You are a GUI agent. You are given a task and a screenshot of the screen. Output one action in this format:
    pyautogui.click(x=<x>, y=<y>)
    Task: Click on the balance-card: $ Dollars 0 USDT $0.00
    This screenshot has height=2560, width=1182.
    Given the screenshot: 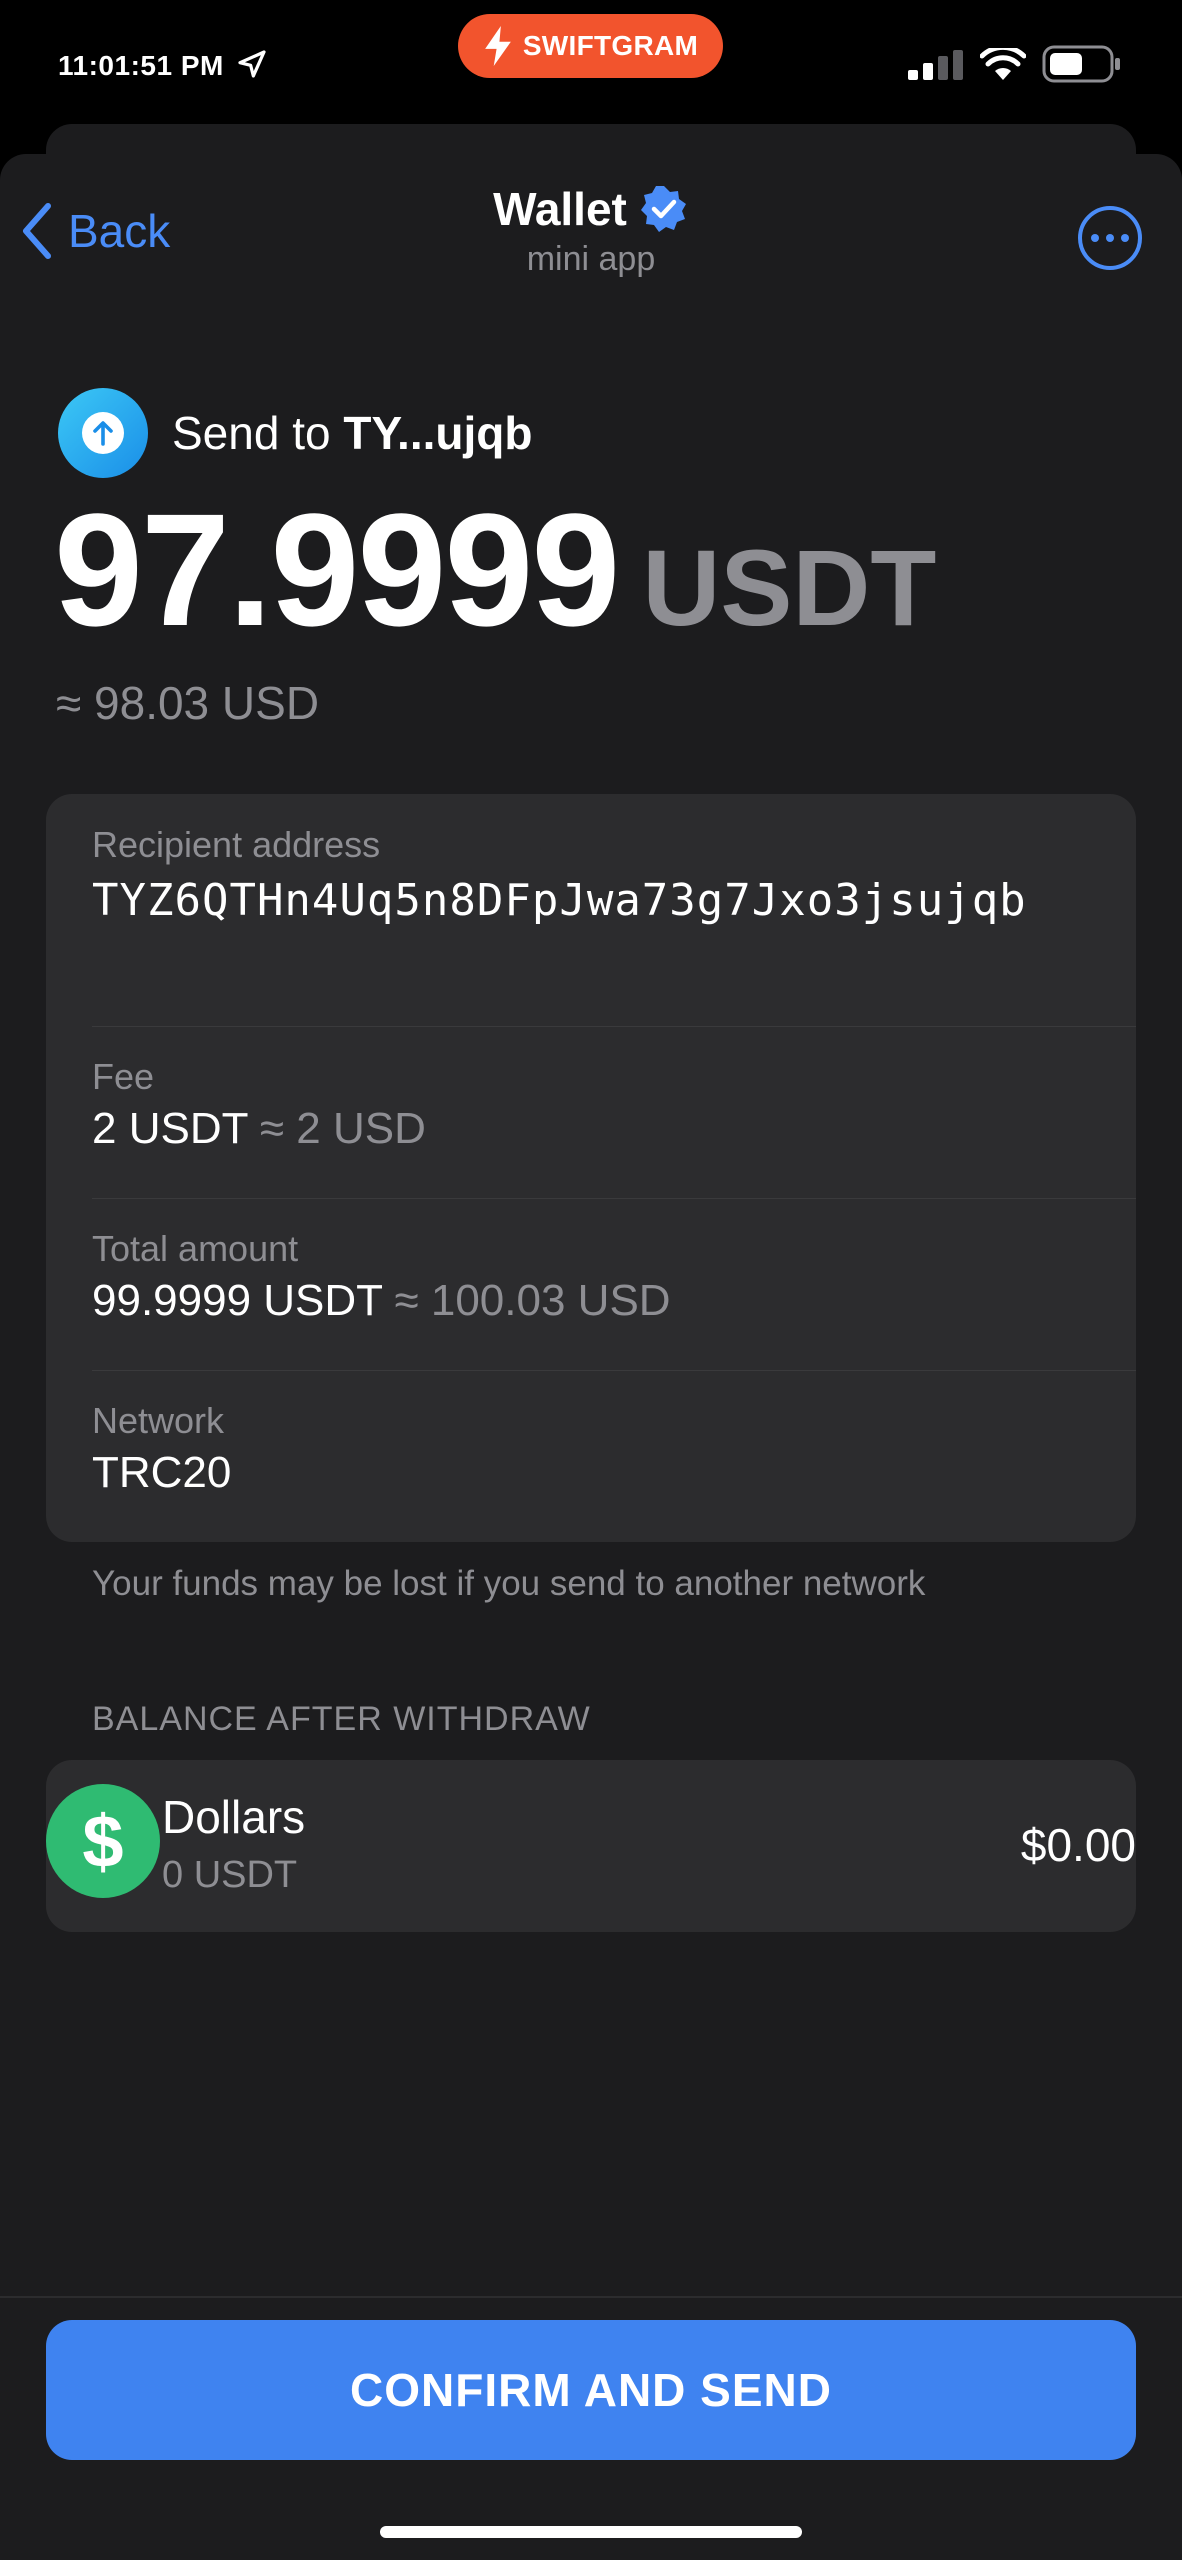 What is the action you would take?
    pyautogui.click(x=591, y=1846)
    